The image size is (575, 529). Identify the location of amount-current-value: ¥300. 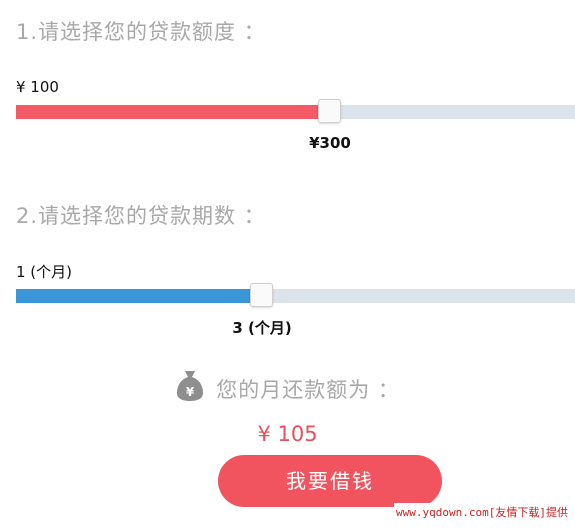
(330, 143).